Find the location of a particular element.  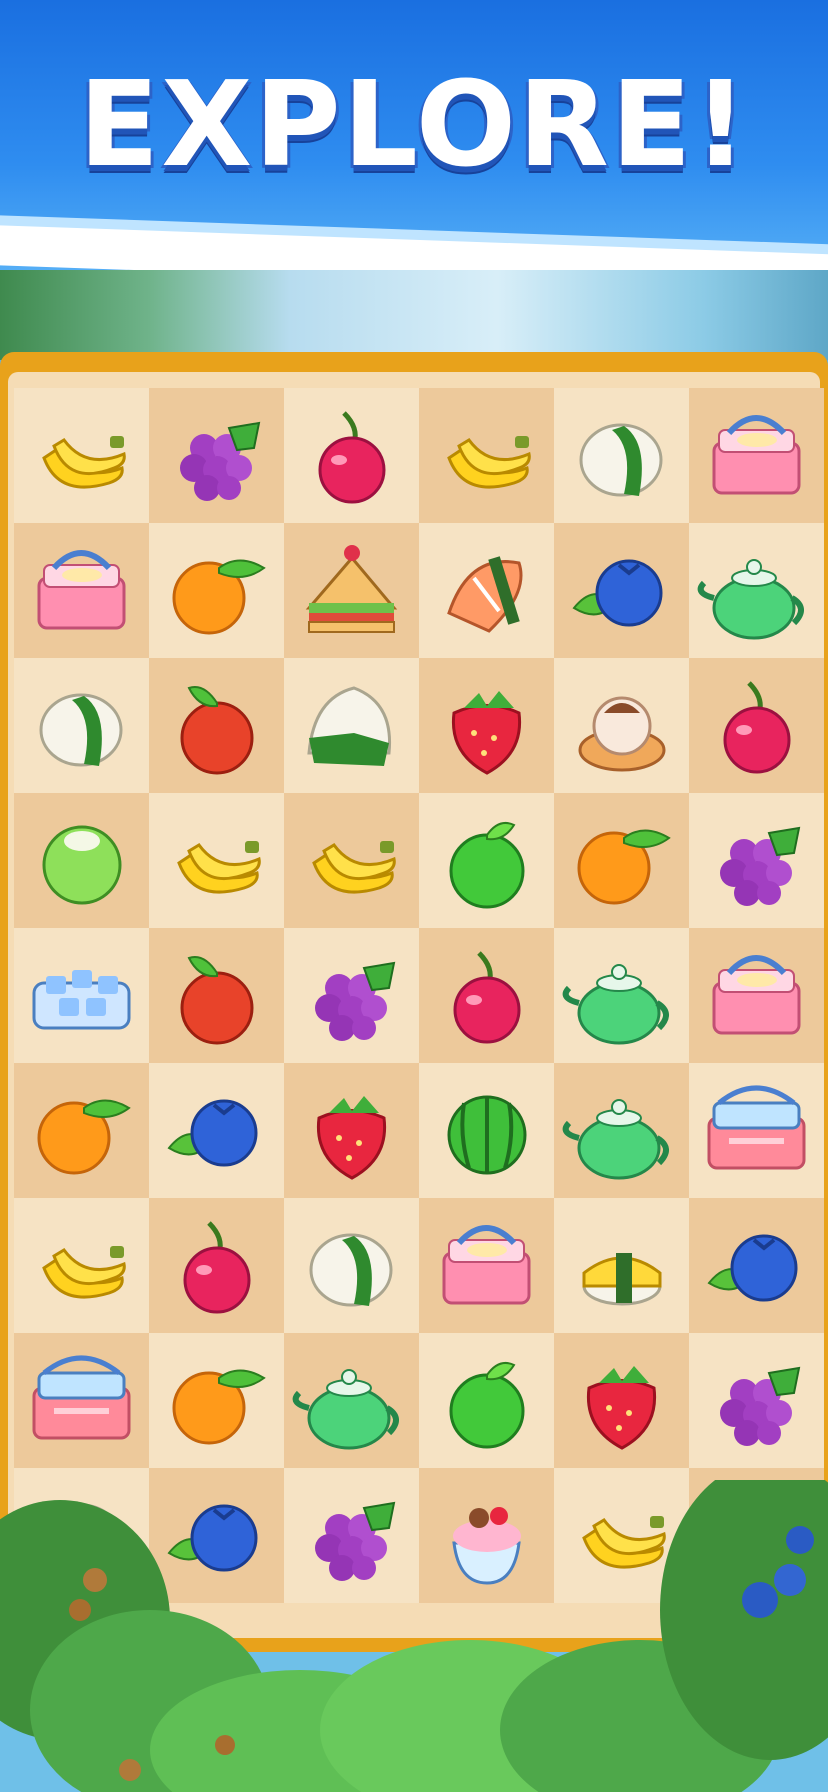

cookie-icecream-icon is located at coordinates (621, 725).